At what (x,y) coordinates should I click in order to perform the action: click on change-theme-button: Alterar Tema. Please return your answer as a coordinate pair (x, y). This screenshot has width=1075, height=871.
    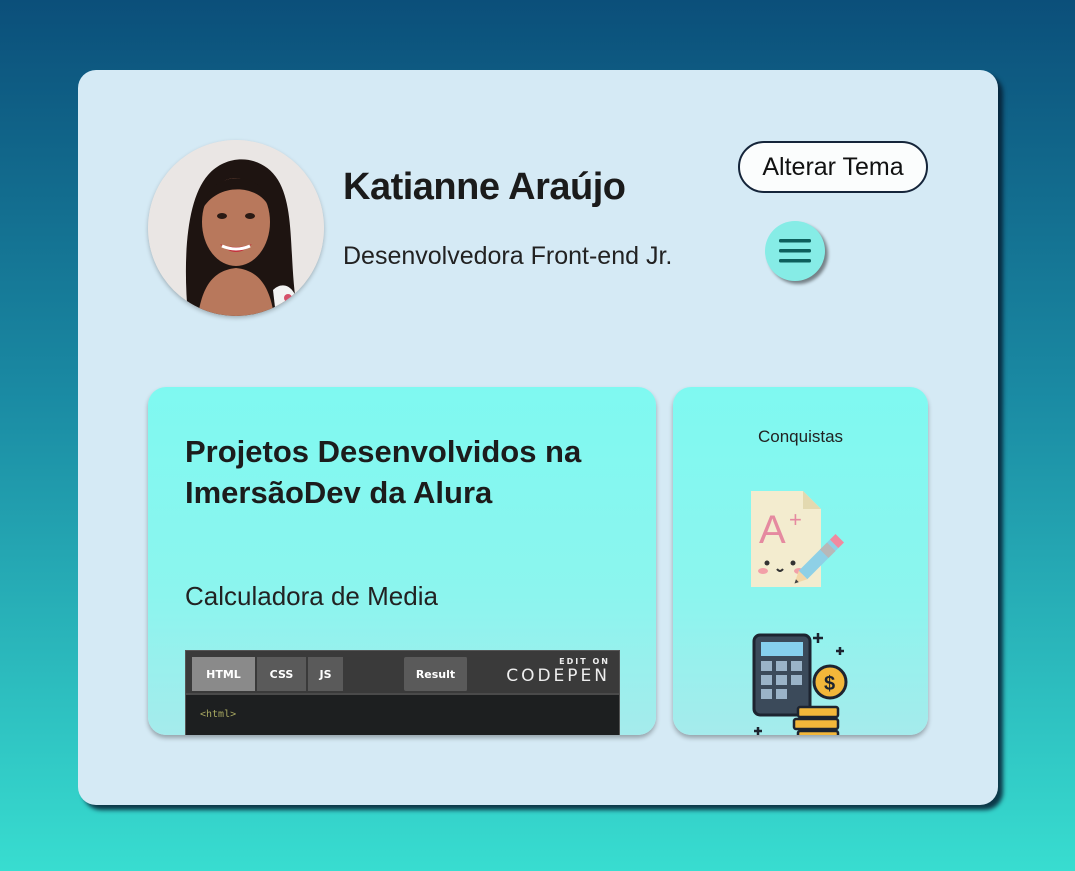
    Looking at the image, I should click on (833, 167).